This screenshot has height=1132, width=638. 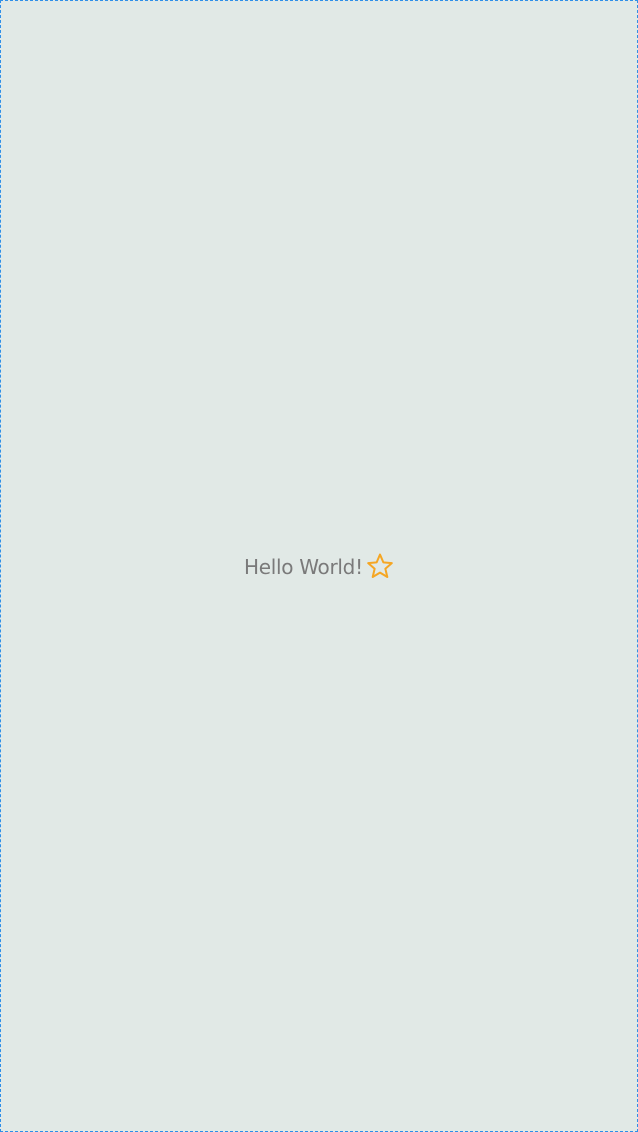 I want to click on star-icon, so click(x=380, y=567).